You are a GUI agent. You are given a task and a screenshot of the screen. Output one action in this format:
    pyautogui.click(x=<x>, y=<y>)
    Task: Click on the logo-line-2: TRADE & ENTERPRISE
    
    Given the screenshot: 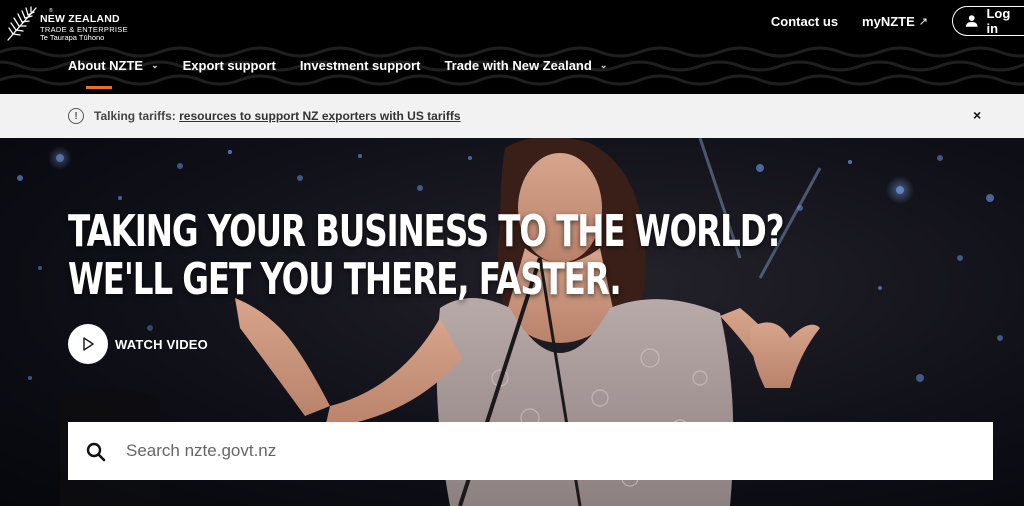 What is the action you would take?
    pyautogui.click(x=84, y=29)
    